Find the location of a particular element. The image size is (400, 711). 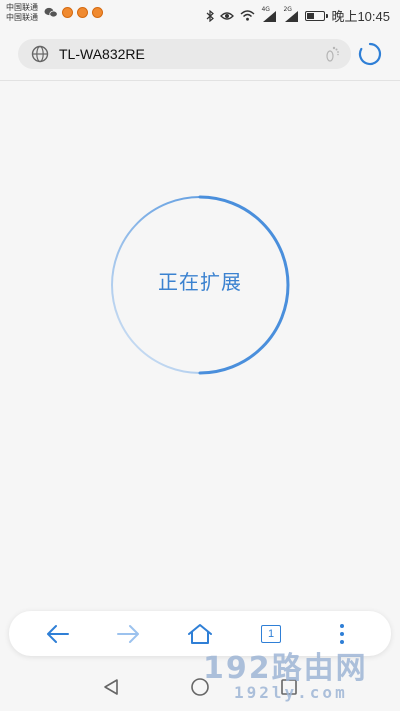

address-bar-row: TL-WA832RE is located at coordinates (200, 54).